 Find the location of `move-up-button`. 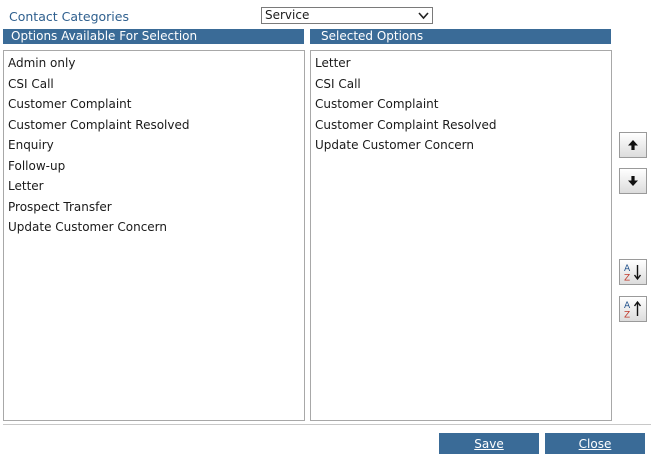

move-up-button is located at coordinates (633, 145).